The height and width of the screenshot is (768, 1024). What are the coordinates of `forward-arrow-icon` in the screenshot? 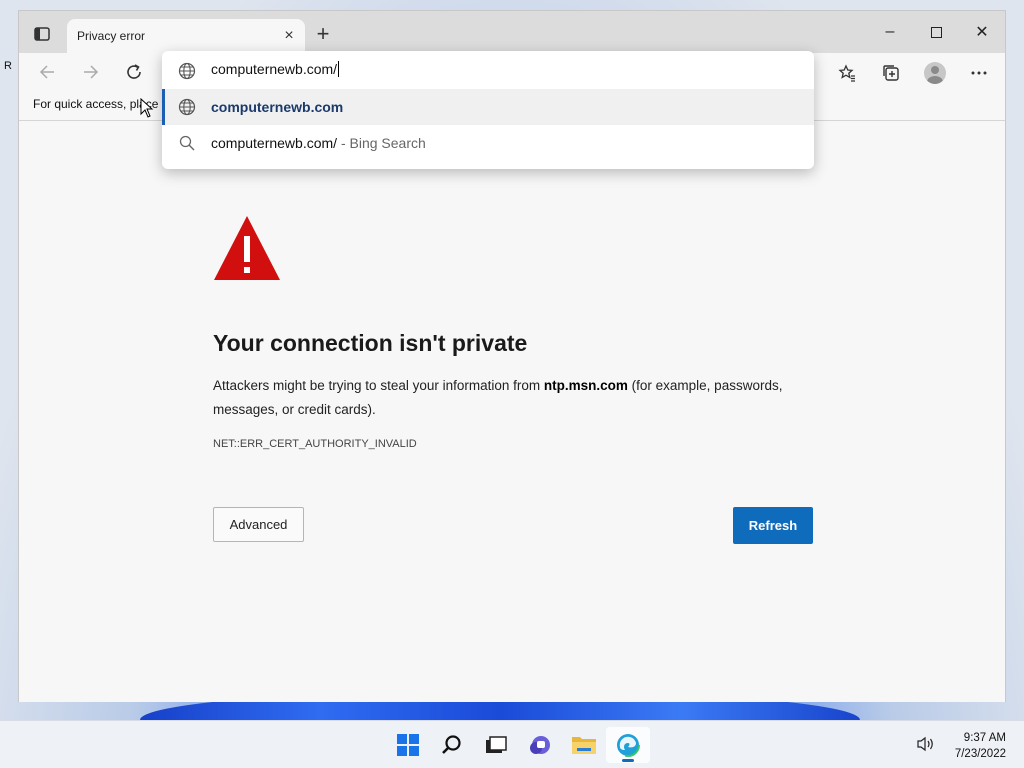 It's located at (91, 72).